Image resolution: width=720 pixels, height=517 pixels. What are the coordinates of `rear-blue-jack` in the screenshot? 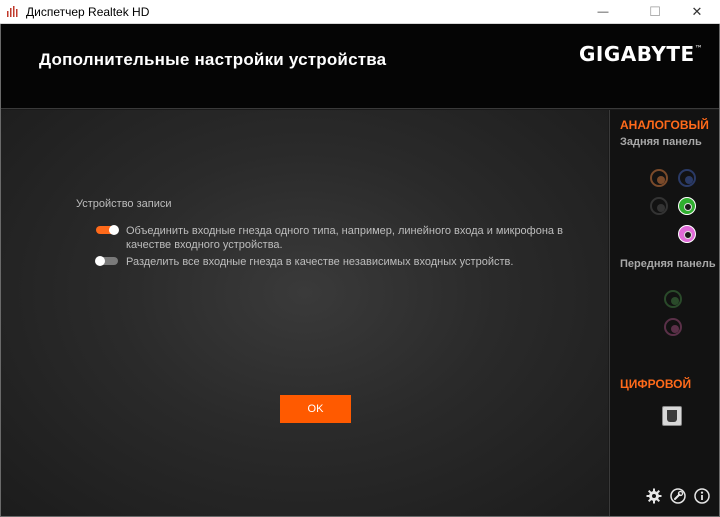 It's located at (687, 178).